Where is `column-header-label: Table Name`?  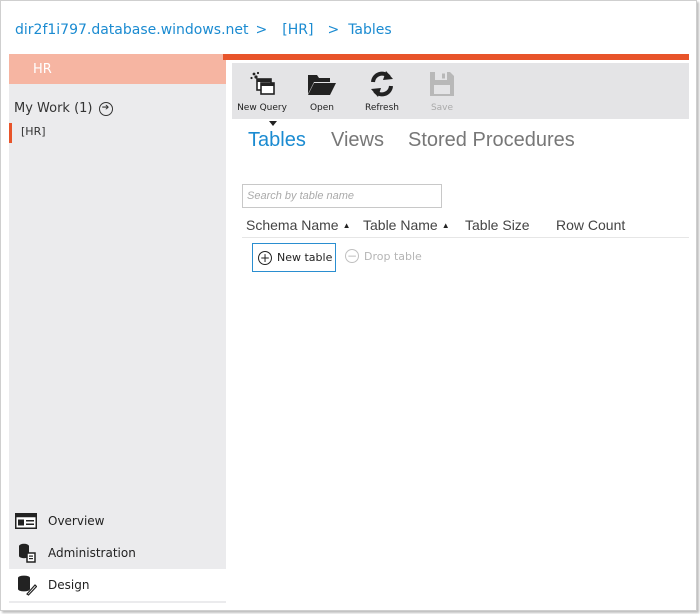
column-header-label: Table Name is located at coordinates (400, 225).